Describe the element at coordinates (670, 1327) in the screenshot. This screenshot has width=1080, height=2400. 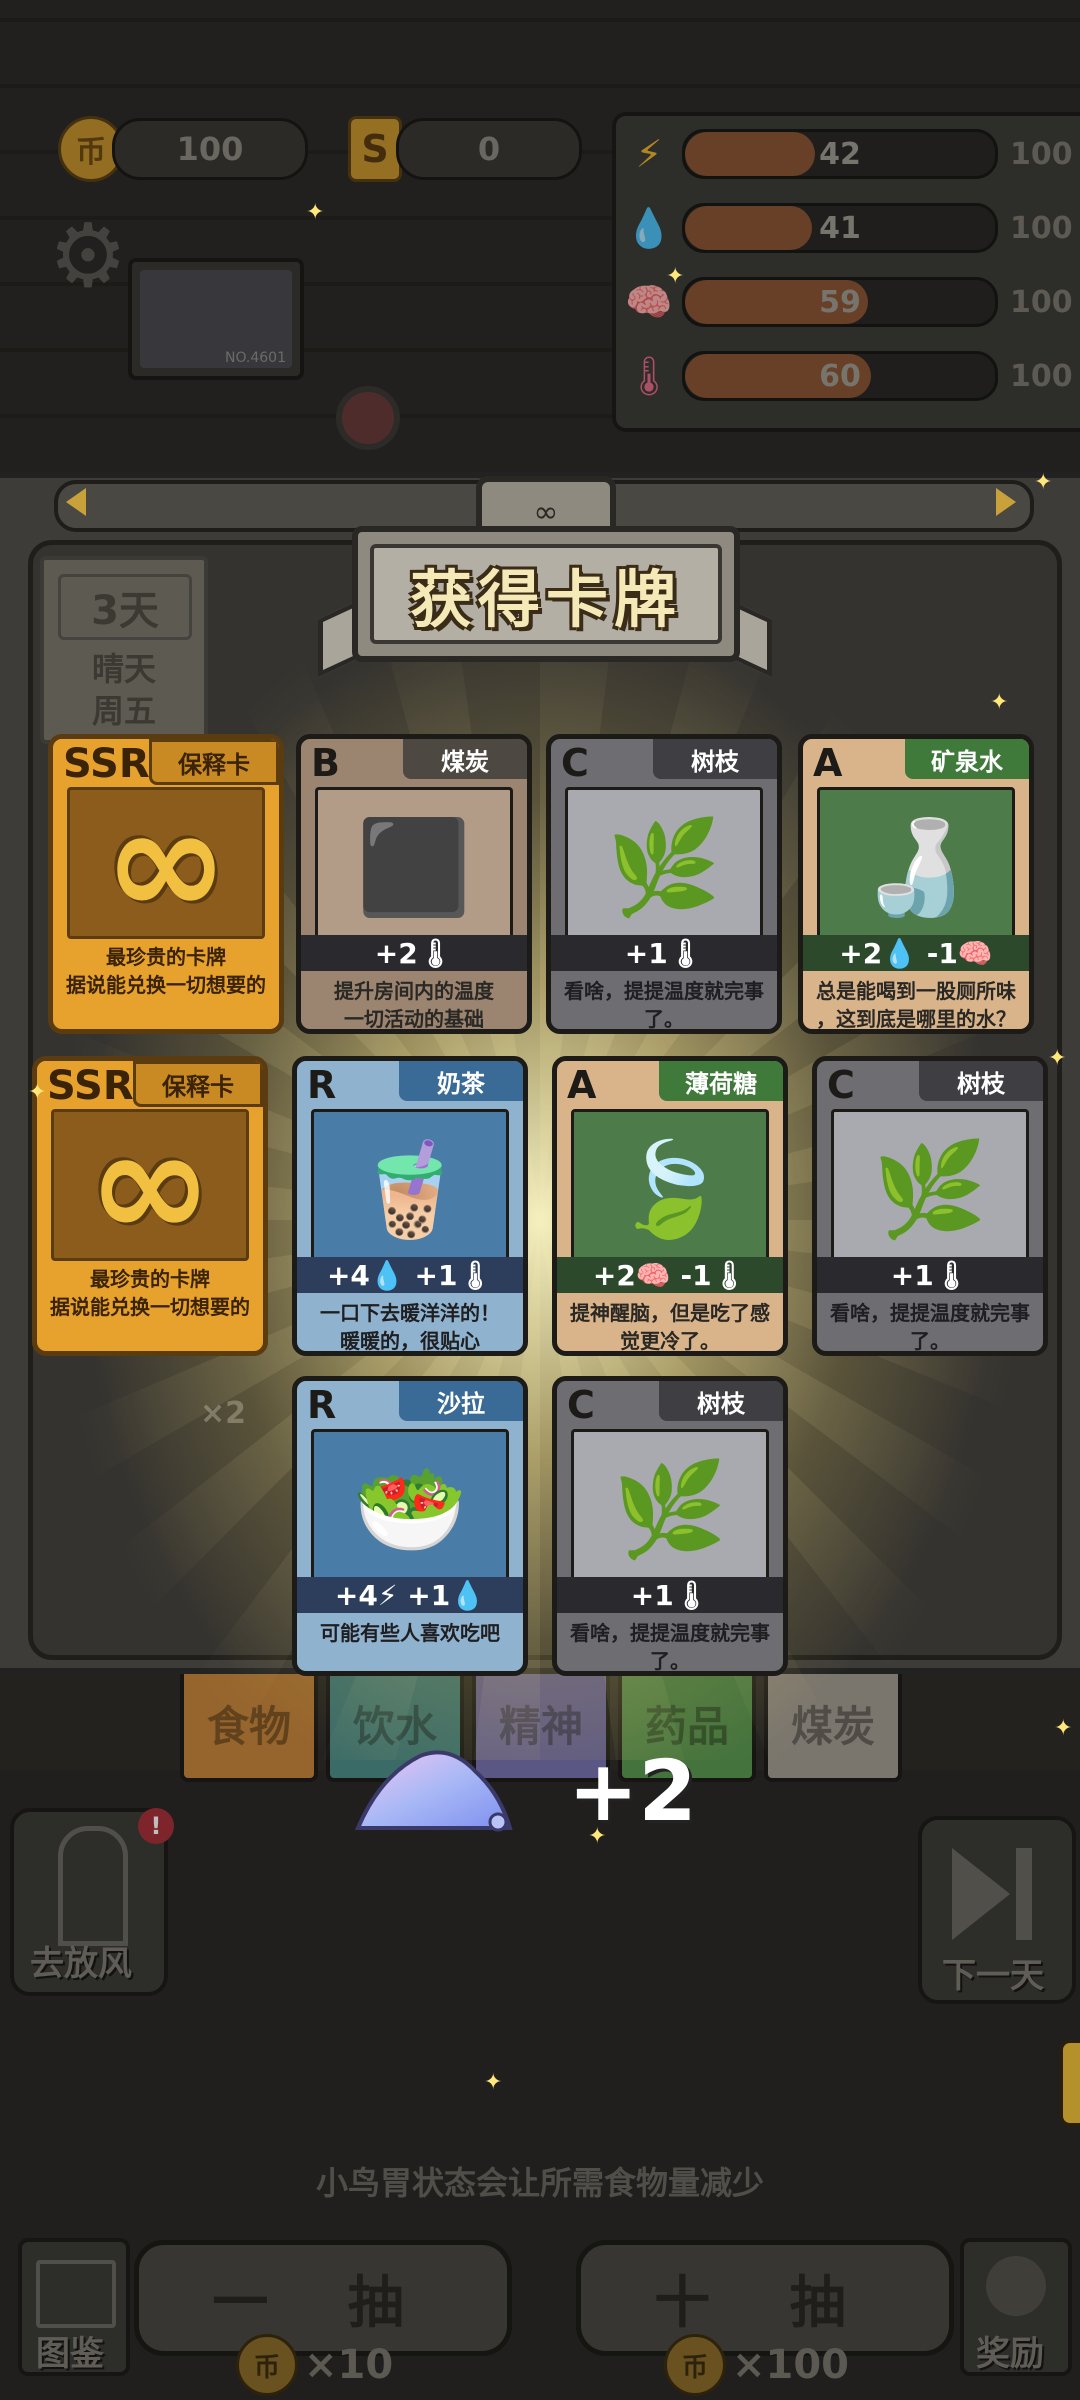
I see `card-desc: 提神醒脑，但是吃了感 觉更冷了。` at that location.